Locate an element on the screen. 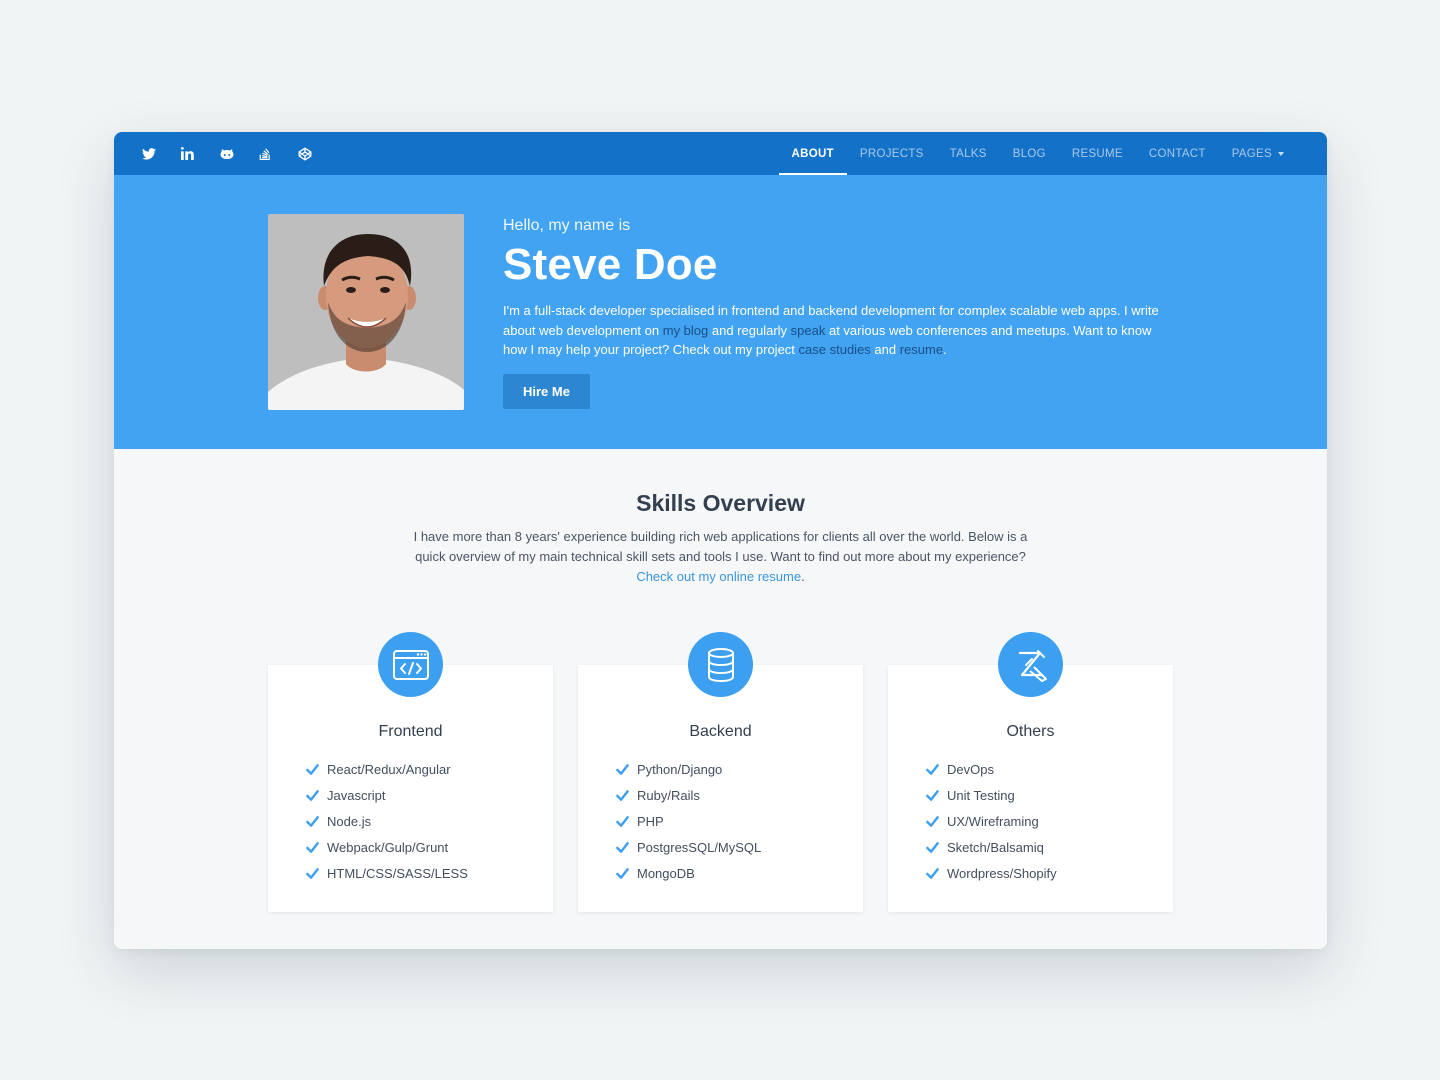 Image resolution: width=1440 pixels, height=1080 pixels. menu-item-contact: Contact is located at coordinates (1177, 153).